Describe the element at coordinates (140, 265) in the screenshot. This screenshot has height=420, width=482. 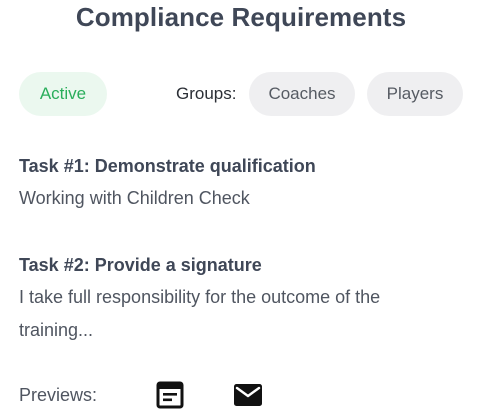
I see `task-title: Task #2: Provide a signature` at that location.